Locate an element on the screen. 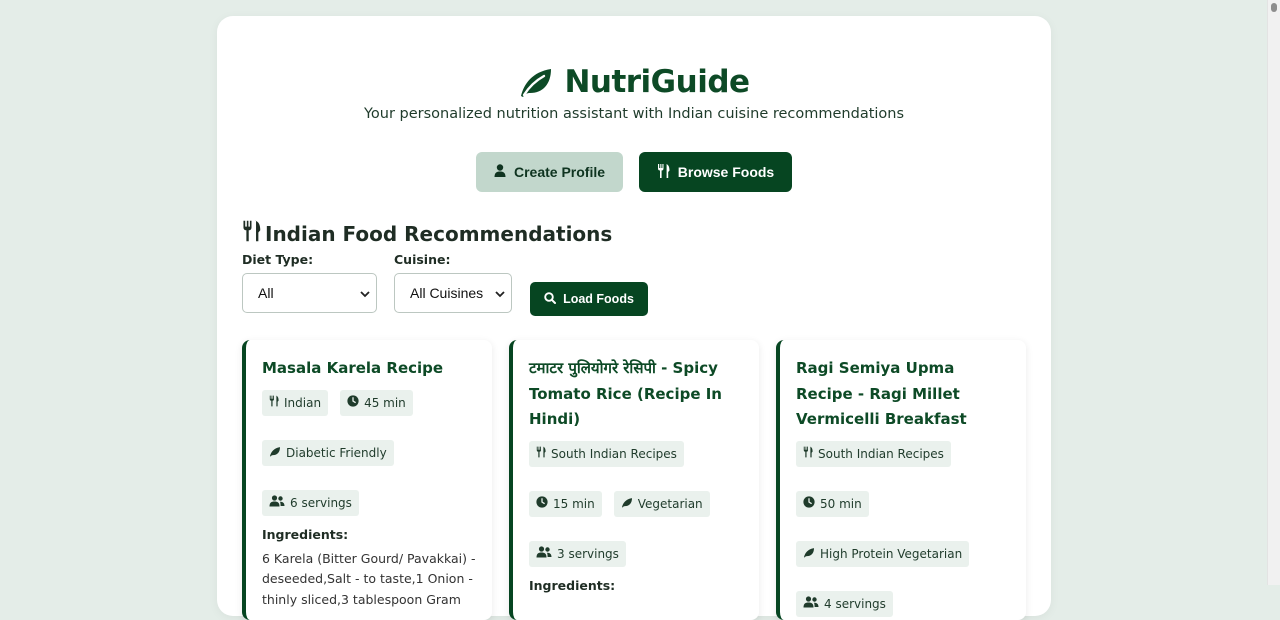 The image size is (1280, 620). scrollbar-thumb is located at coordinates (1274, 7).